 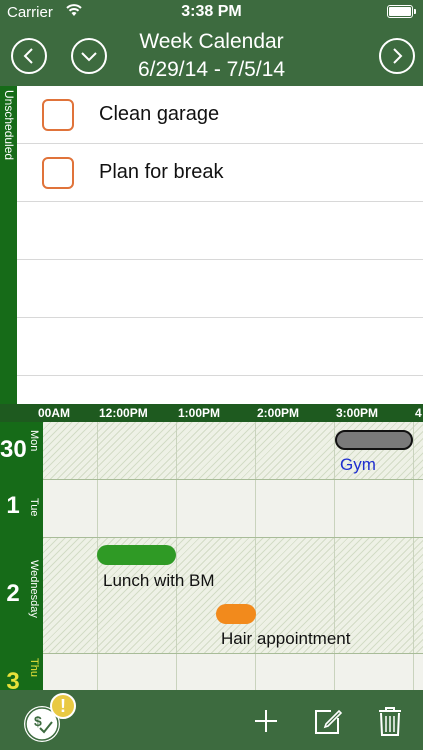 What do you see at coordinates (136, 555) in the screenshot?
I see `event-bar-lunch` at bounding box center [136, 555].